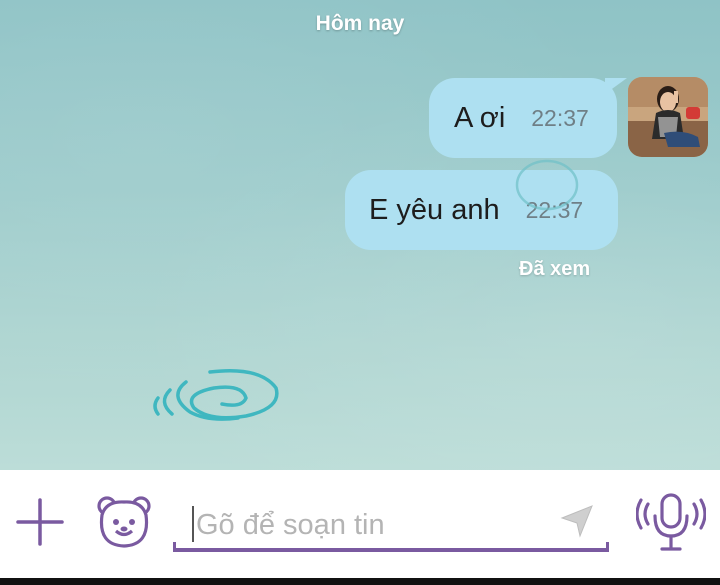 The height and width of the screenshot is (585, 720). I want to click on plus-icon, so click(40, 522).